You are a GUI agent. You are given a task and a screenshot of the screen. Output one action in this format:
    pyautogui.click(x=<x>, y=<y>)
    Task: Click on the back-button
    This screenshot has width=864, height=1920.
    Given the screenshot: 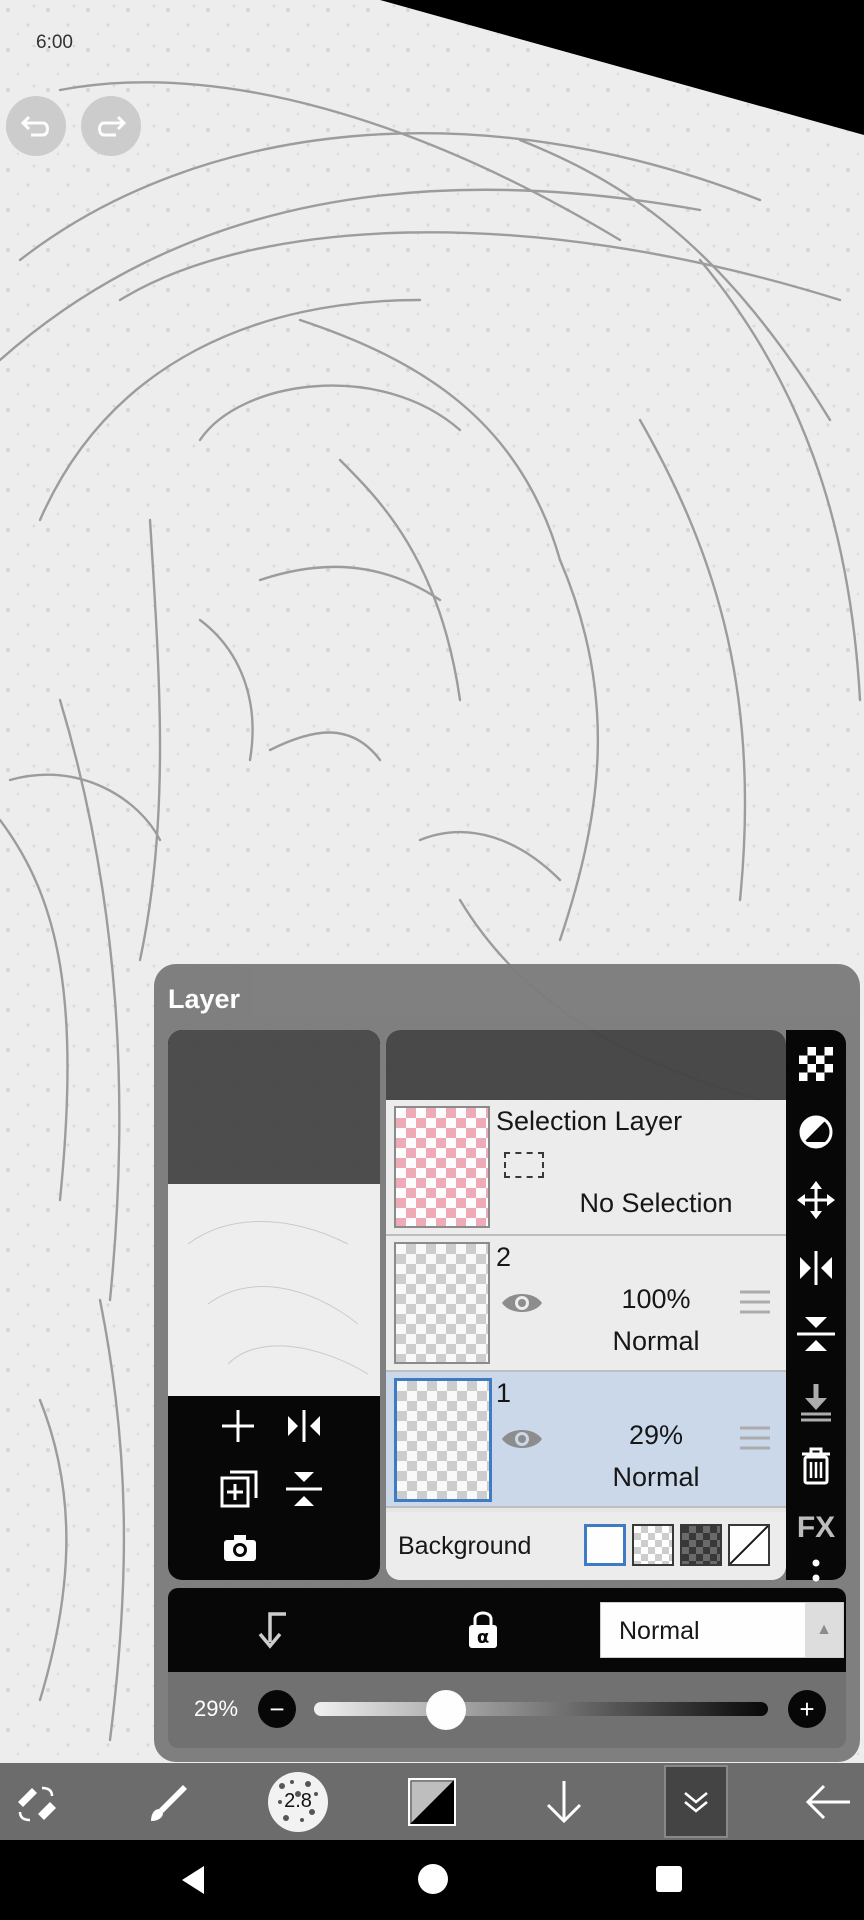 What is the action you would take?
    pyautogui.click(x=828, y=1801)
    